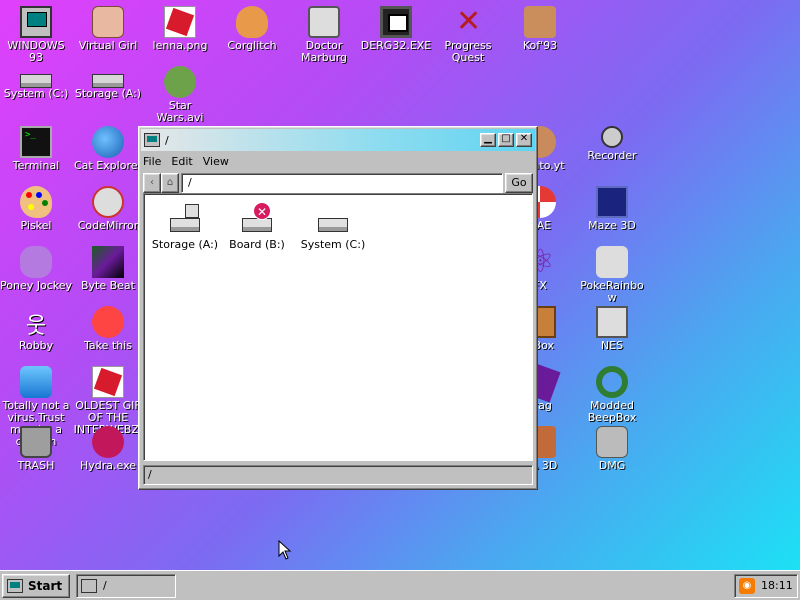 The width and height of the screenshot is (800, 600). What do you see at coordinates (338, 162) in the screenshot?
I see `menu-bar: File Edit View` at bounding box center [338, 162].